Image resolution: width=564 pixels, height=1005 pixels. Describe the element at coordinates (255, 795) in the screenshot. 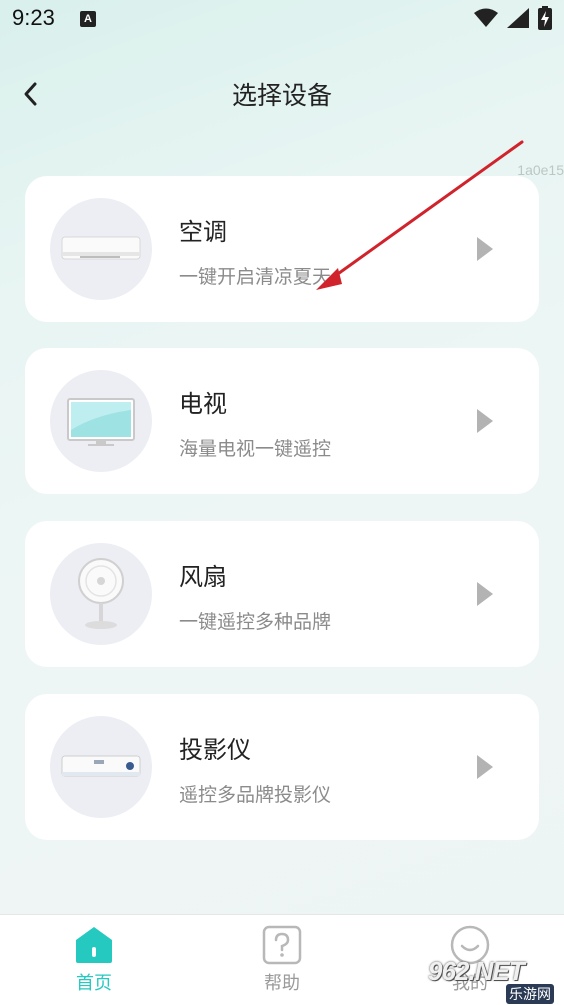

I see `device-subtitle: 遥控多品牌投影仪` at that location.